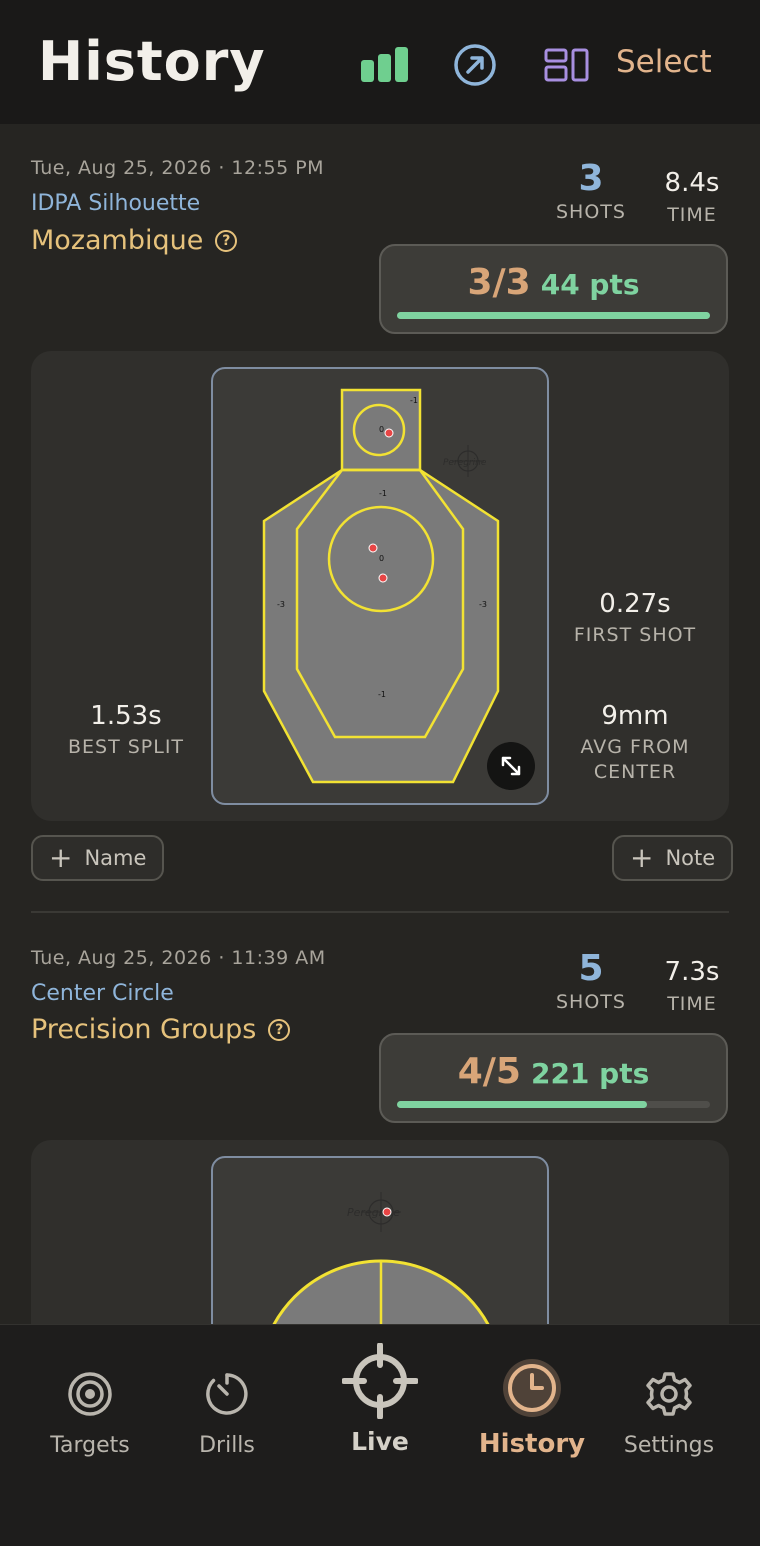 This screenshot has height=1546, width=760. Describe the element at coordinates (102, 993) in the screenshot. I see `target-type: Center Circle` at that location.